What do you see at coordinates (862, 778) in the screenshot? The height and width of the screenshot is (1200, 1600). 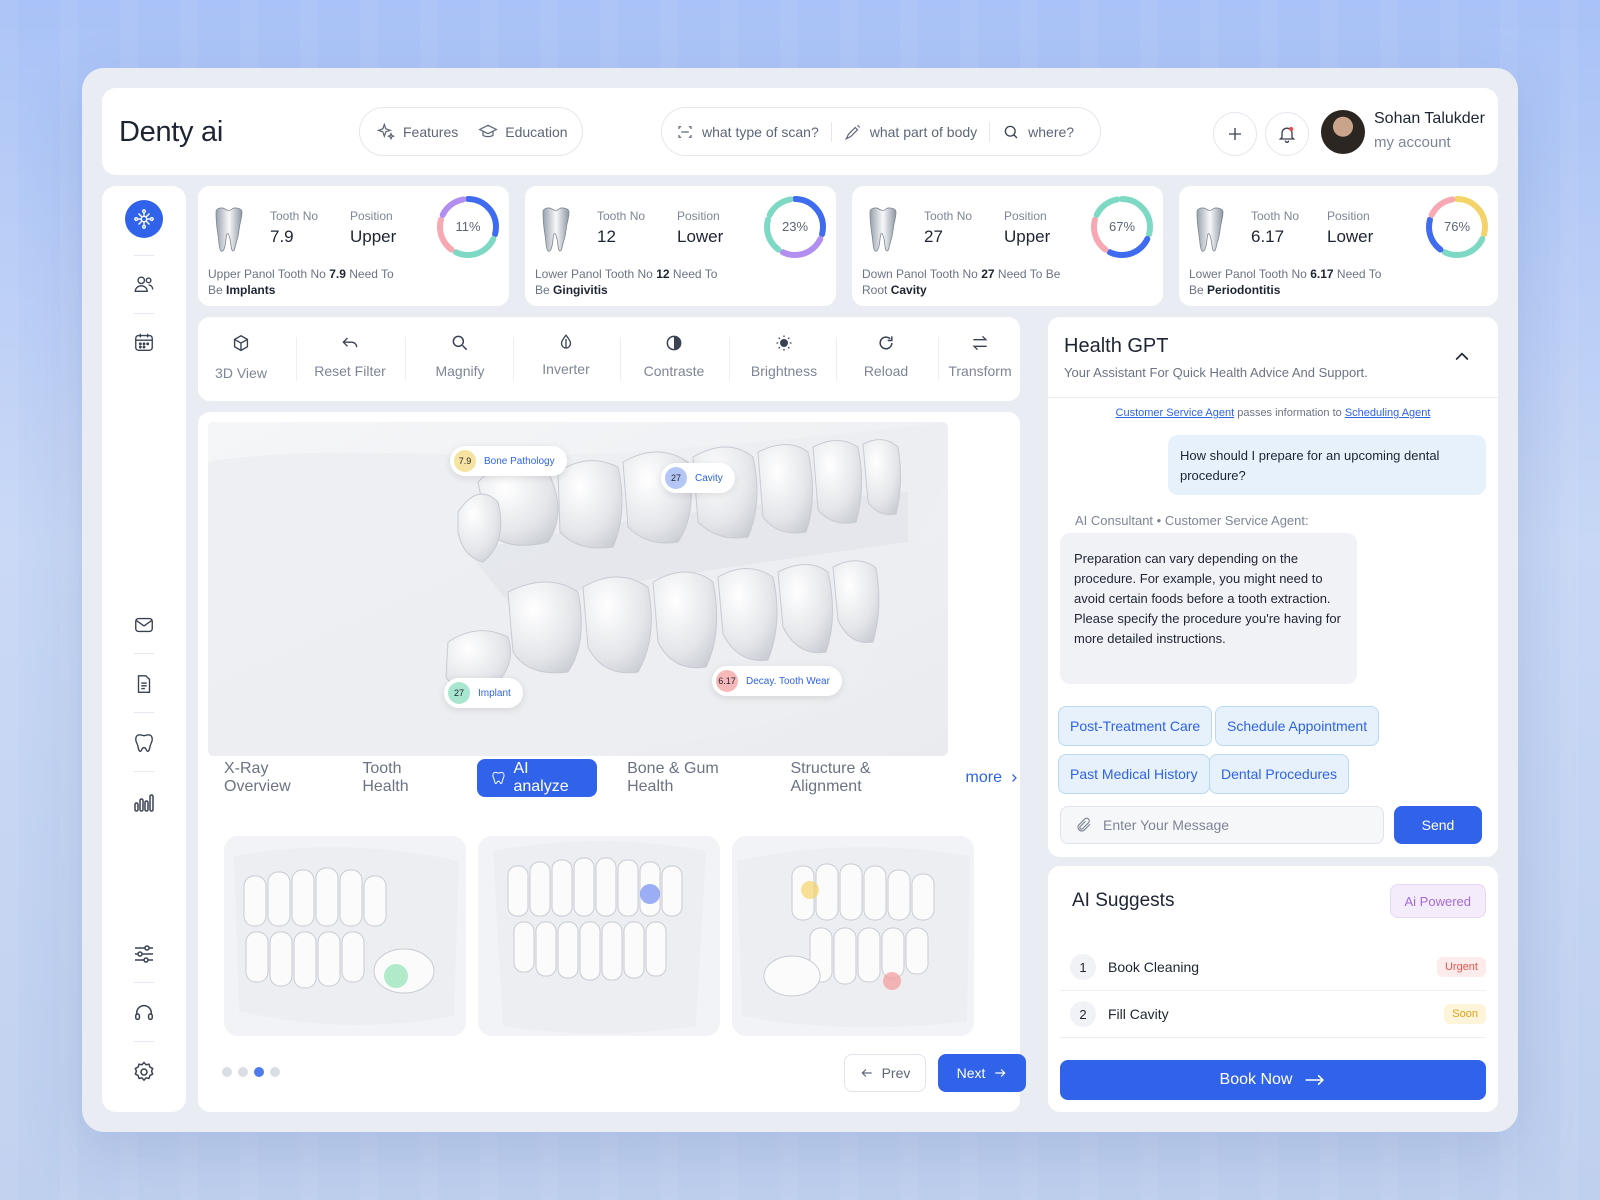 I see `tab-structure-alignment: Structure & Alignment` at bounding box center [862, 778].